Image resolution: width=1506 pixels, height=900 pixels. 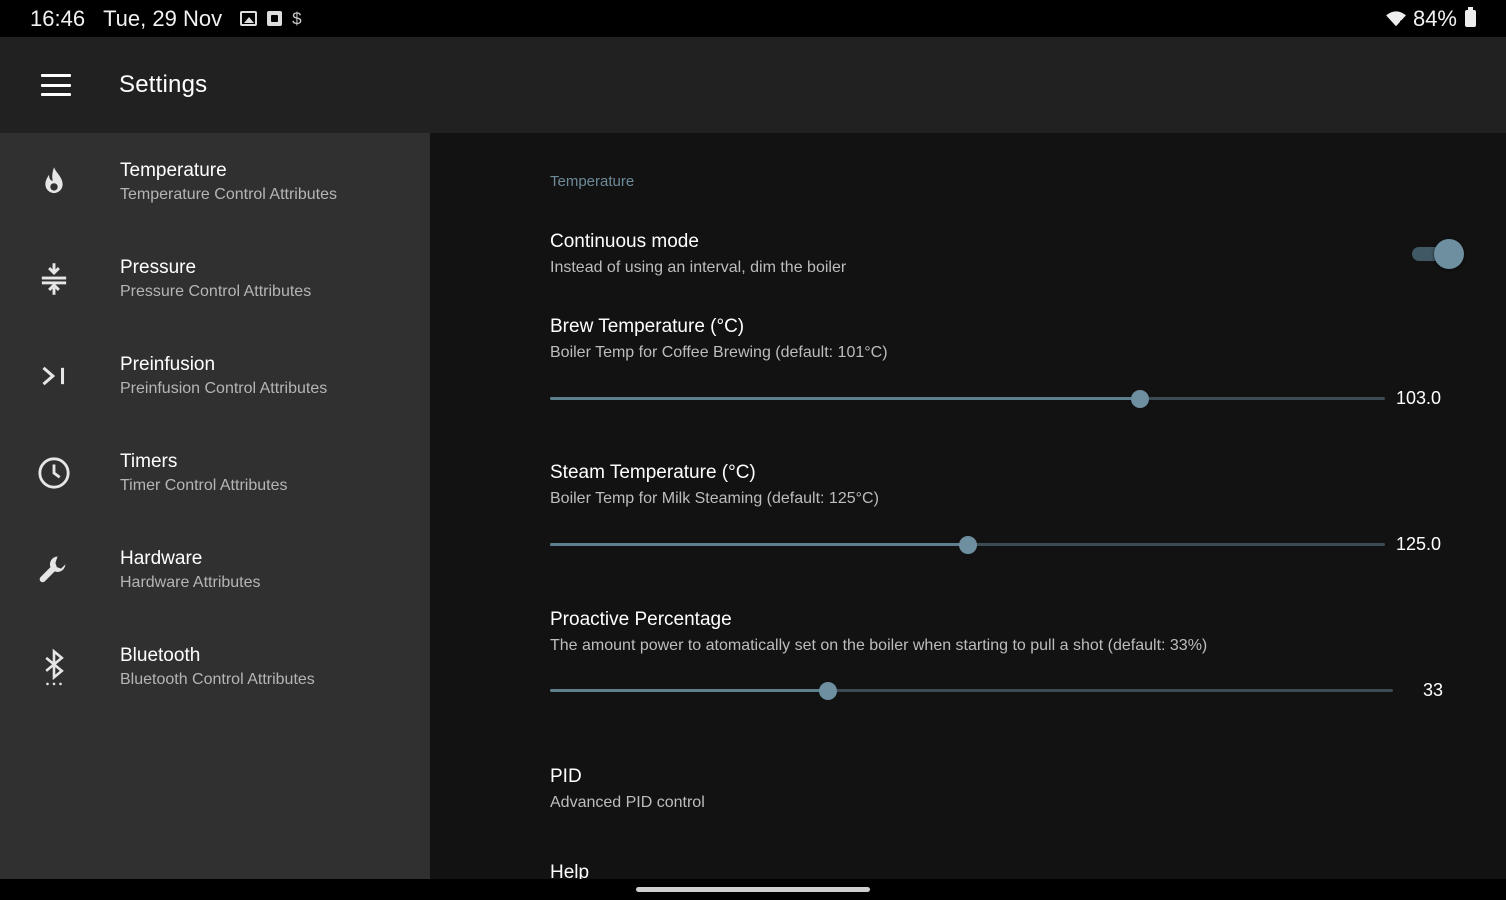 What do you see at coordinates (163, 84) in the screenshot?
I see `page-title: Settings` at bounding box center [163, 84].